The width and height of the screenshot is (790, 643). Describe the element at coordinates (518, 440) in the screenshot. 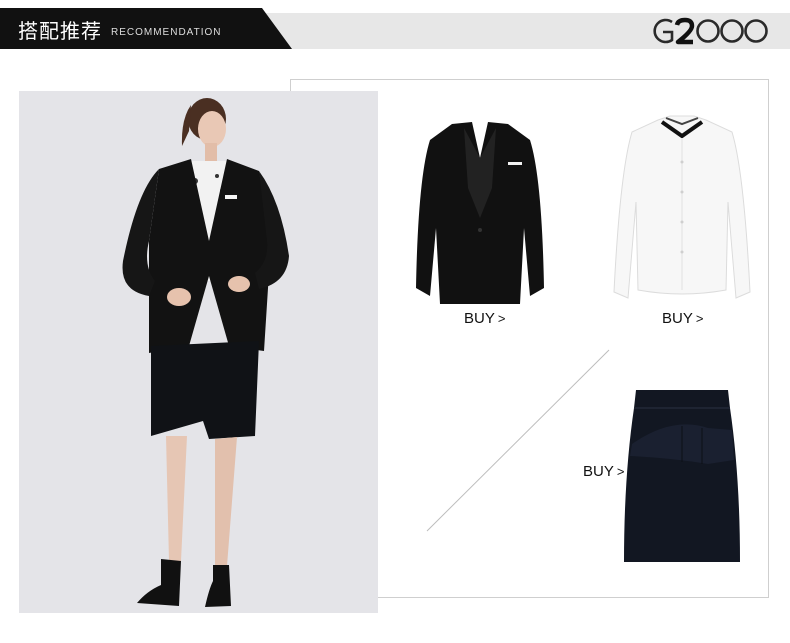

I see `divider-line` at that location.